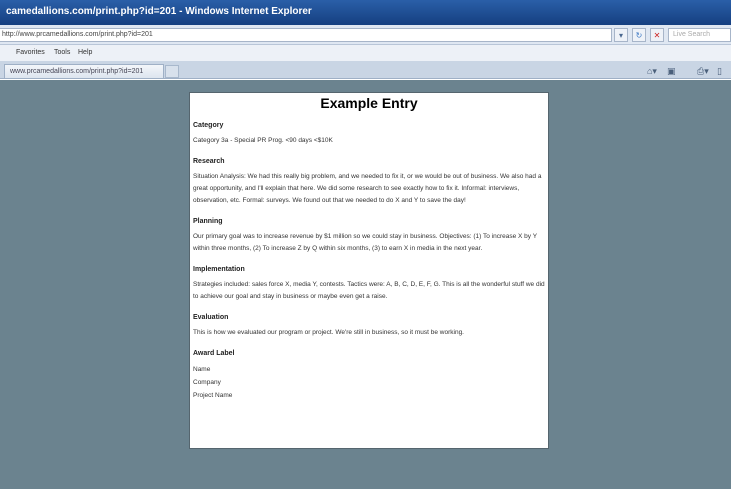 This screenshot has height=489, width=731. I want to click on menu-favorites: Favorites, so click(30, 52).